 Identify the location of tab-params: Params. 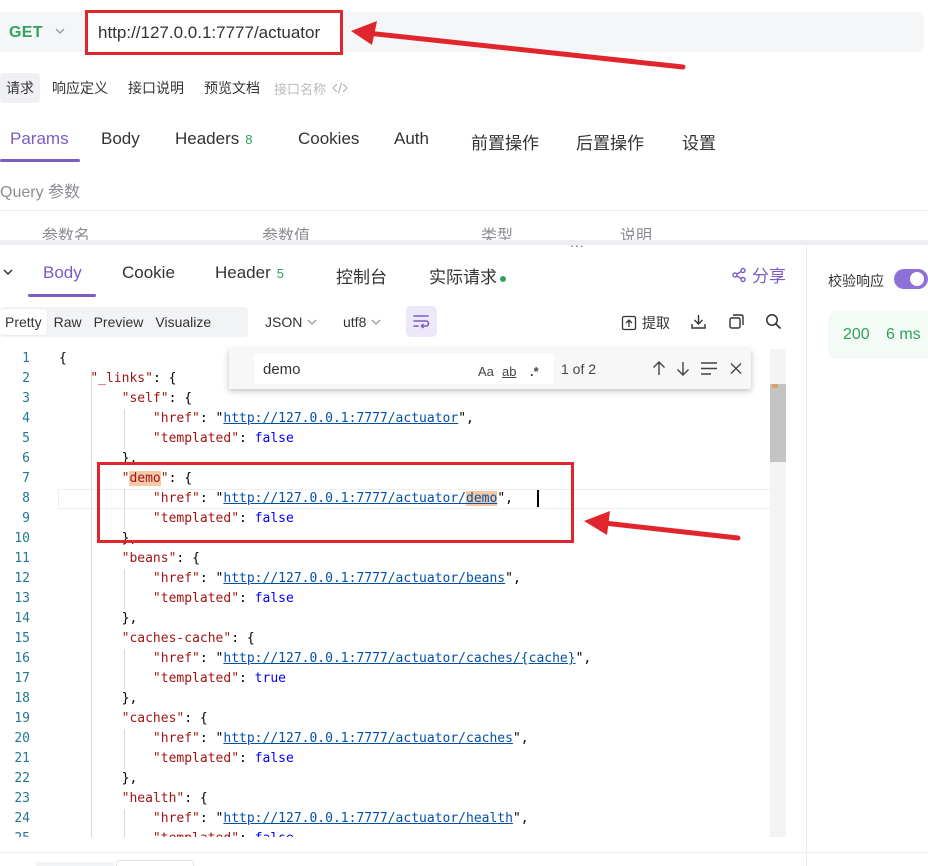
(39, 139).